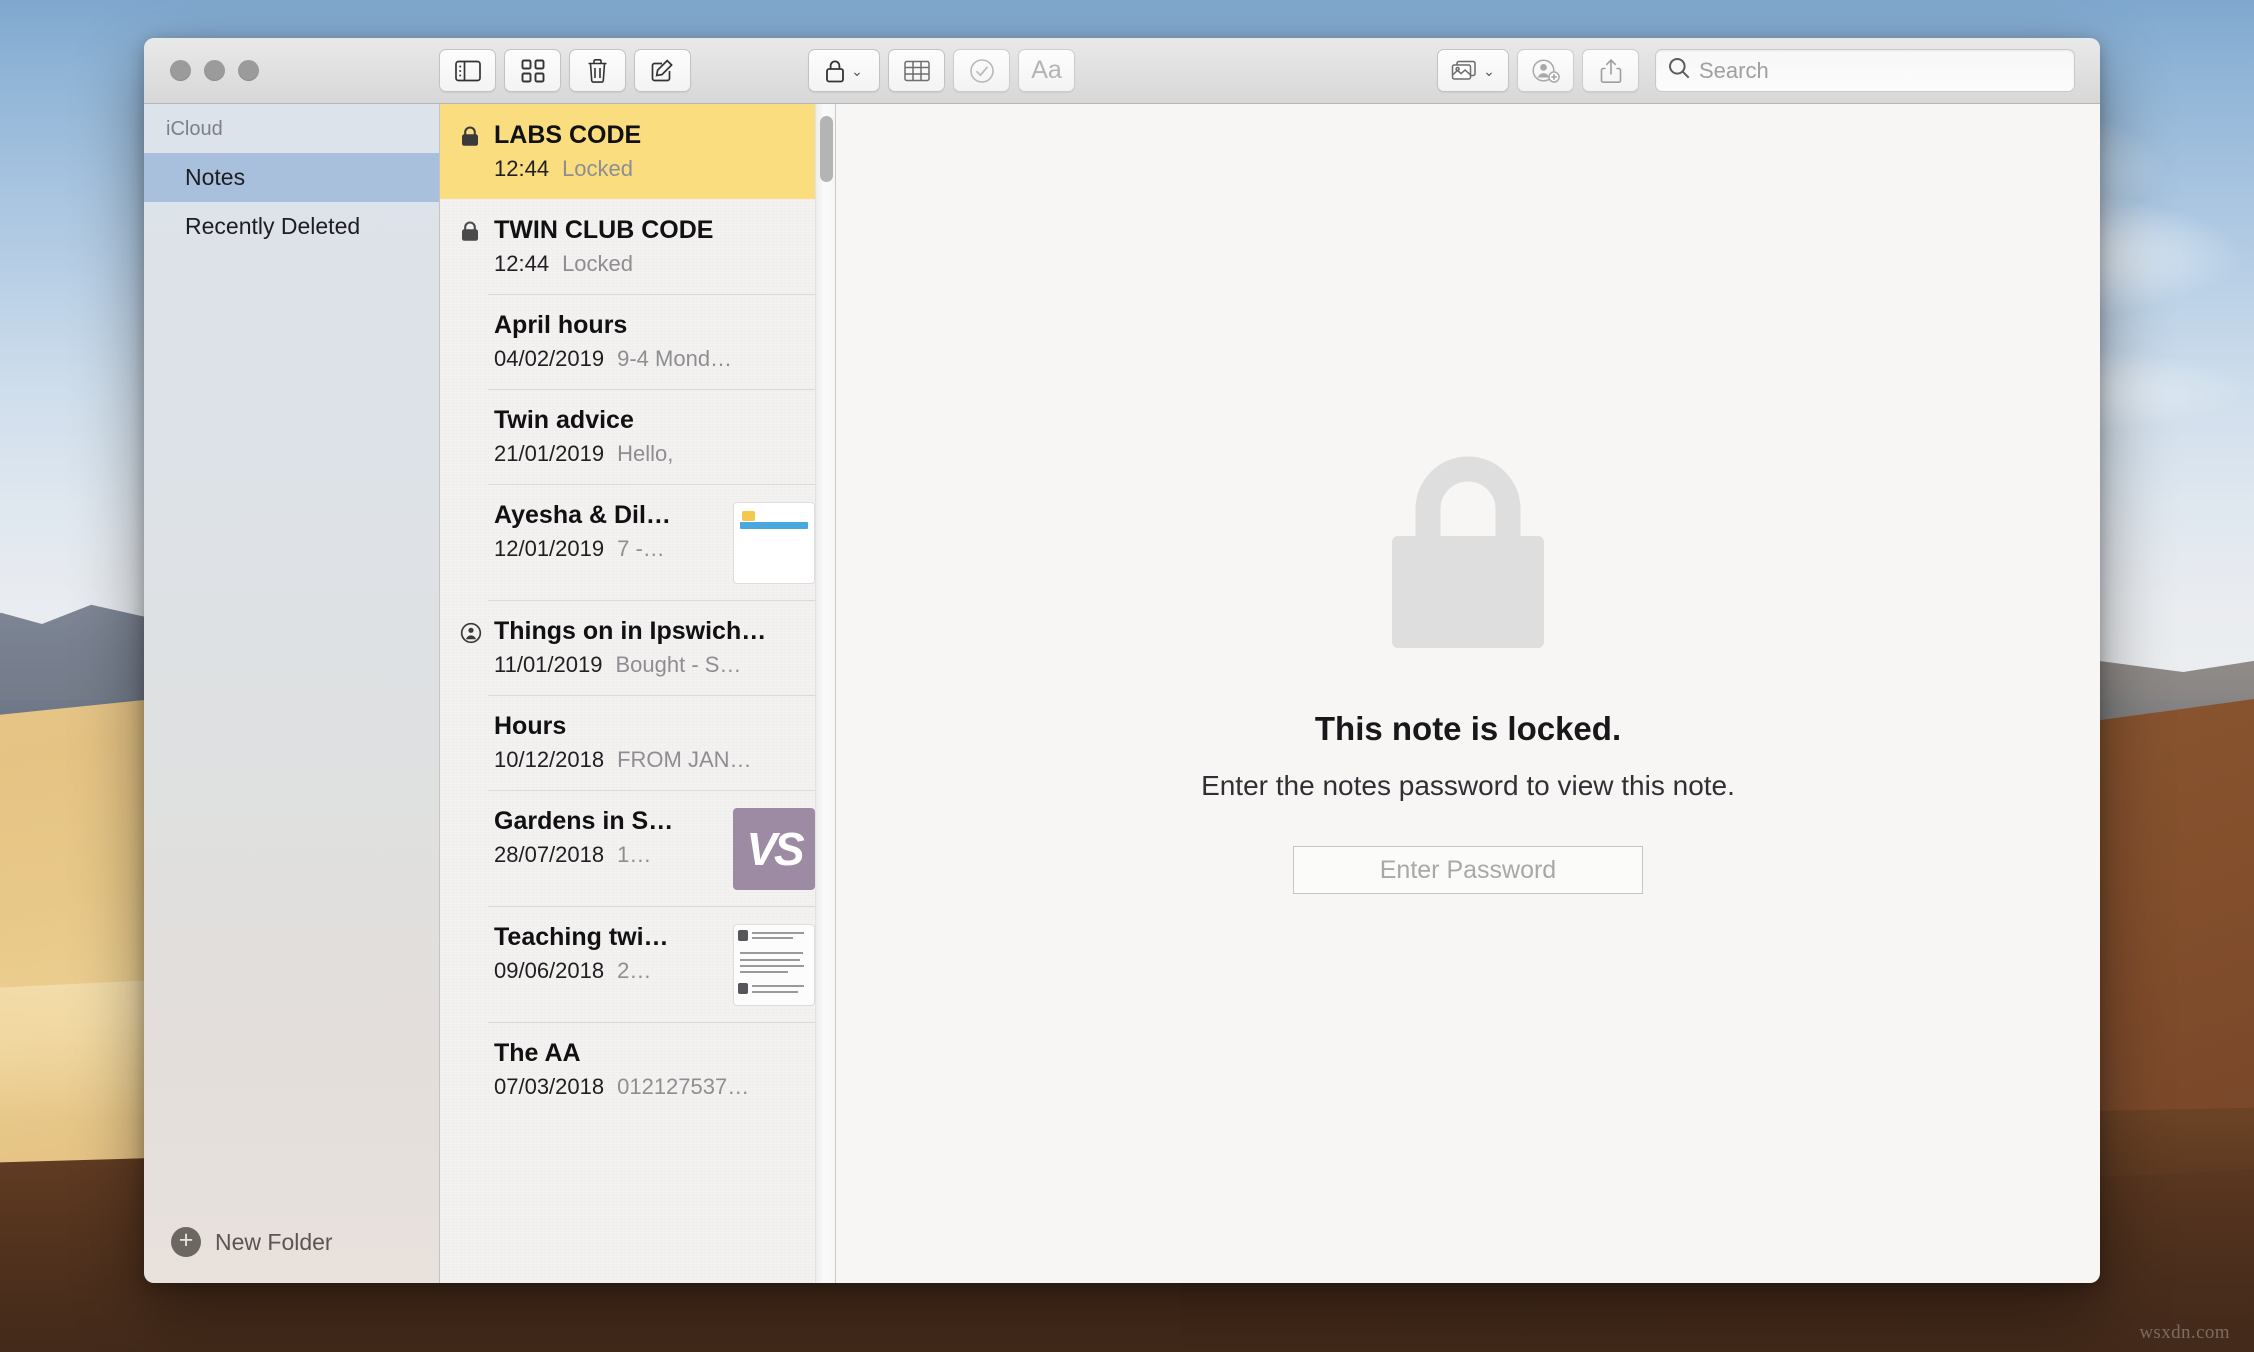 The height and width of the screenshot is (1352, 2254). What do you see at coordinates (654, 151) in the screenshot?
I see `note-text: LABS CODE 12:44 Locked` at bounding box center [654, 151].